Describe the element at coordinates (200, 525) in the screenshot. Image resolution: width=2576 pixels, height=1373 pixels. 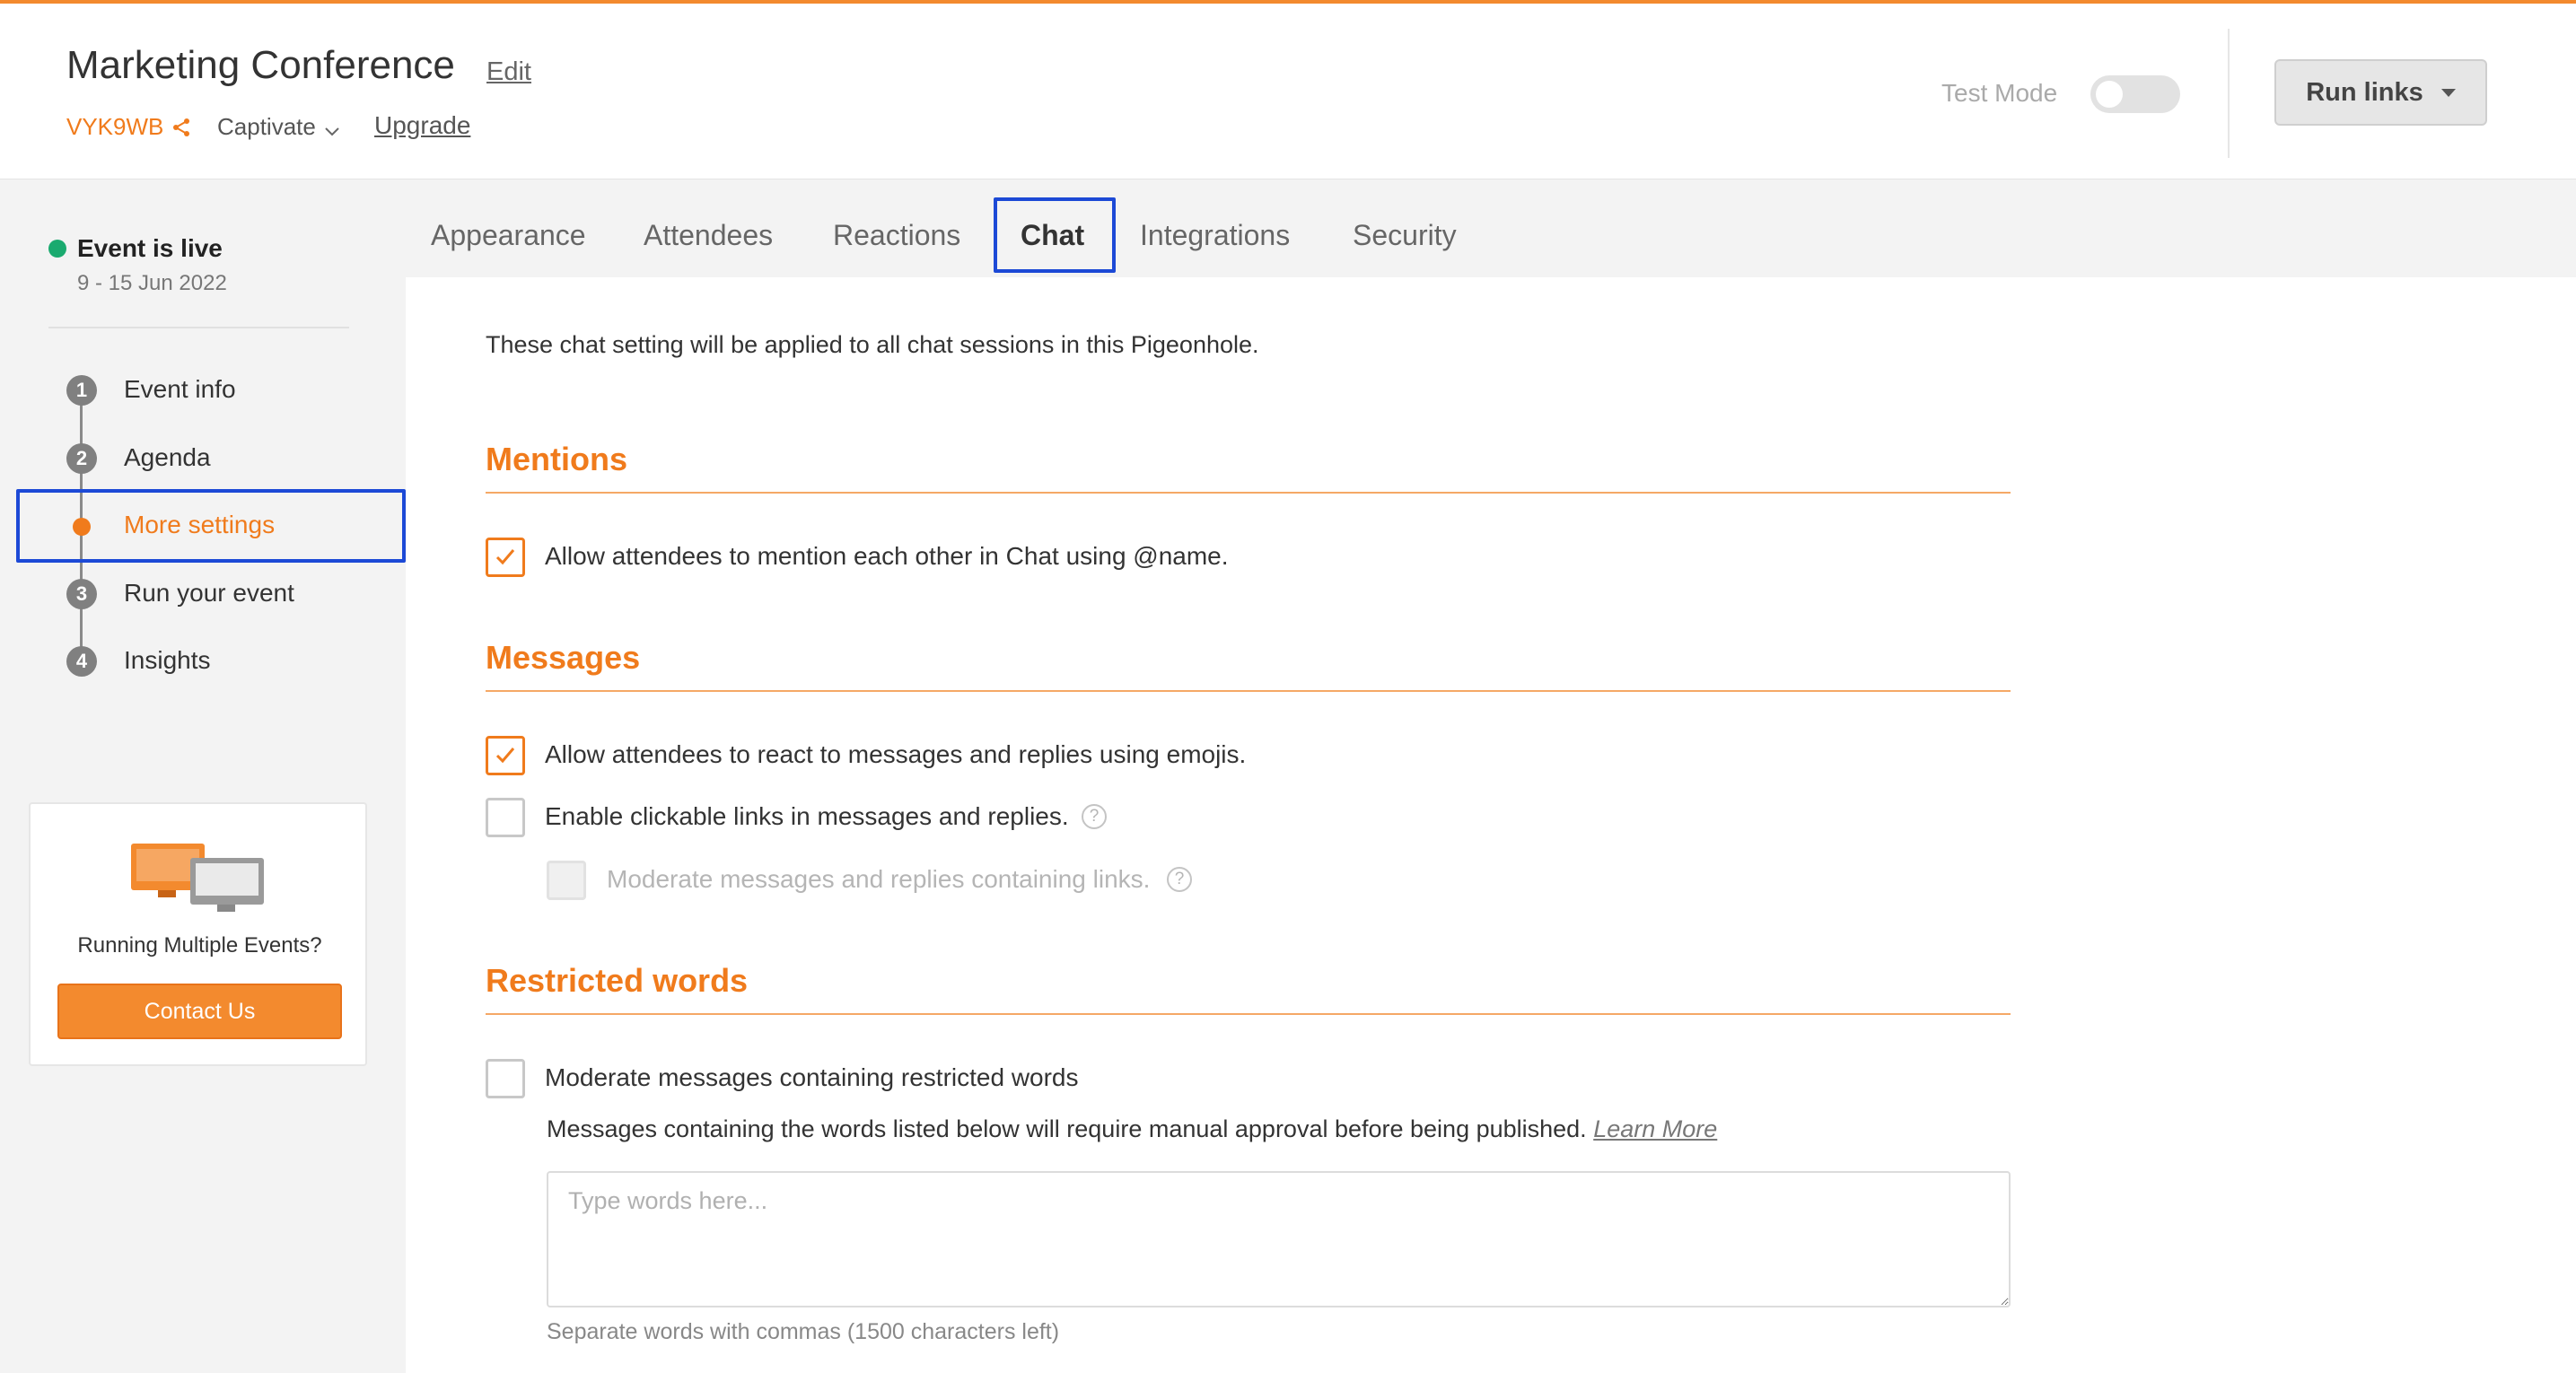
I see `sidebar-item-label: More settings` at that location.